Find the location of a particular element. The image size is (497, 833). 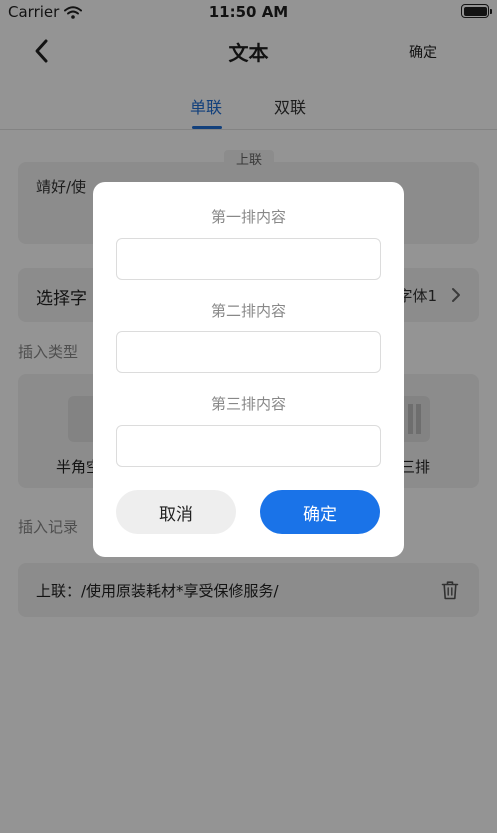

line2-input is located at coordinates (248, 352).